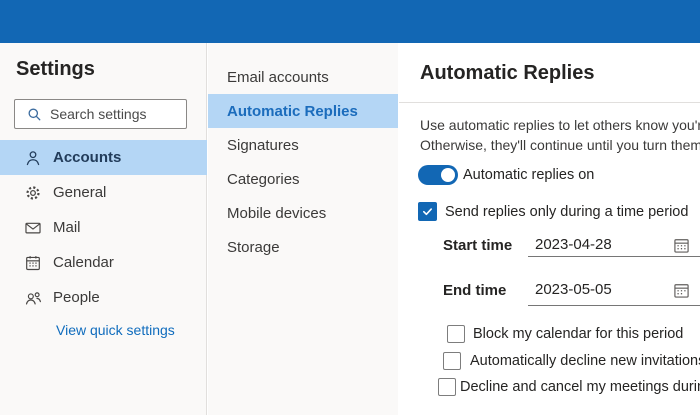 The image size is (700, 415). What do you see at coordinates (34, 298) in the screenshot?
I see `people-icon` at bounding box center [34, 298].